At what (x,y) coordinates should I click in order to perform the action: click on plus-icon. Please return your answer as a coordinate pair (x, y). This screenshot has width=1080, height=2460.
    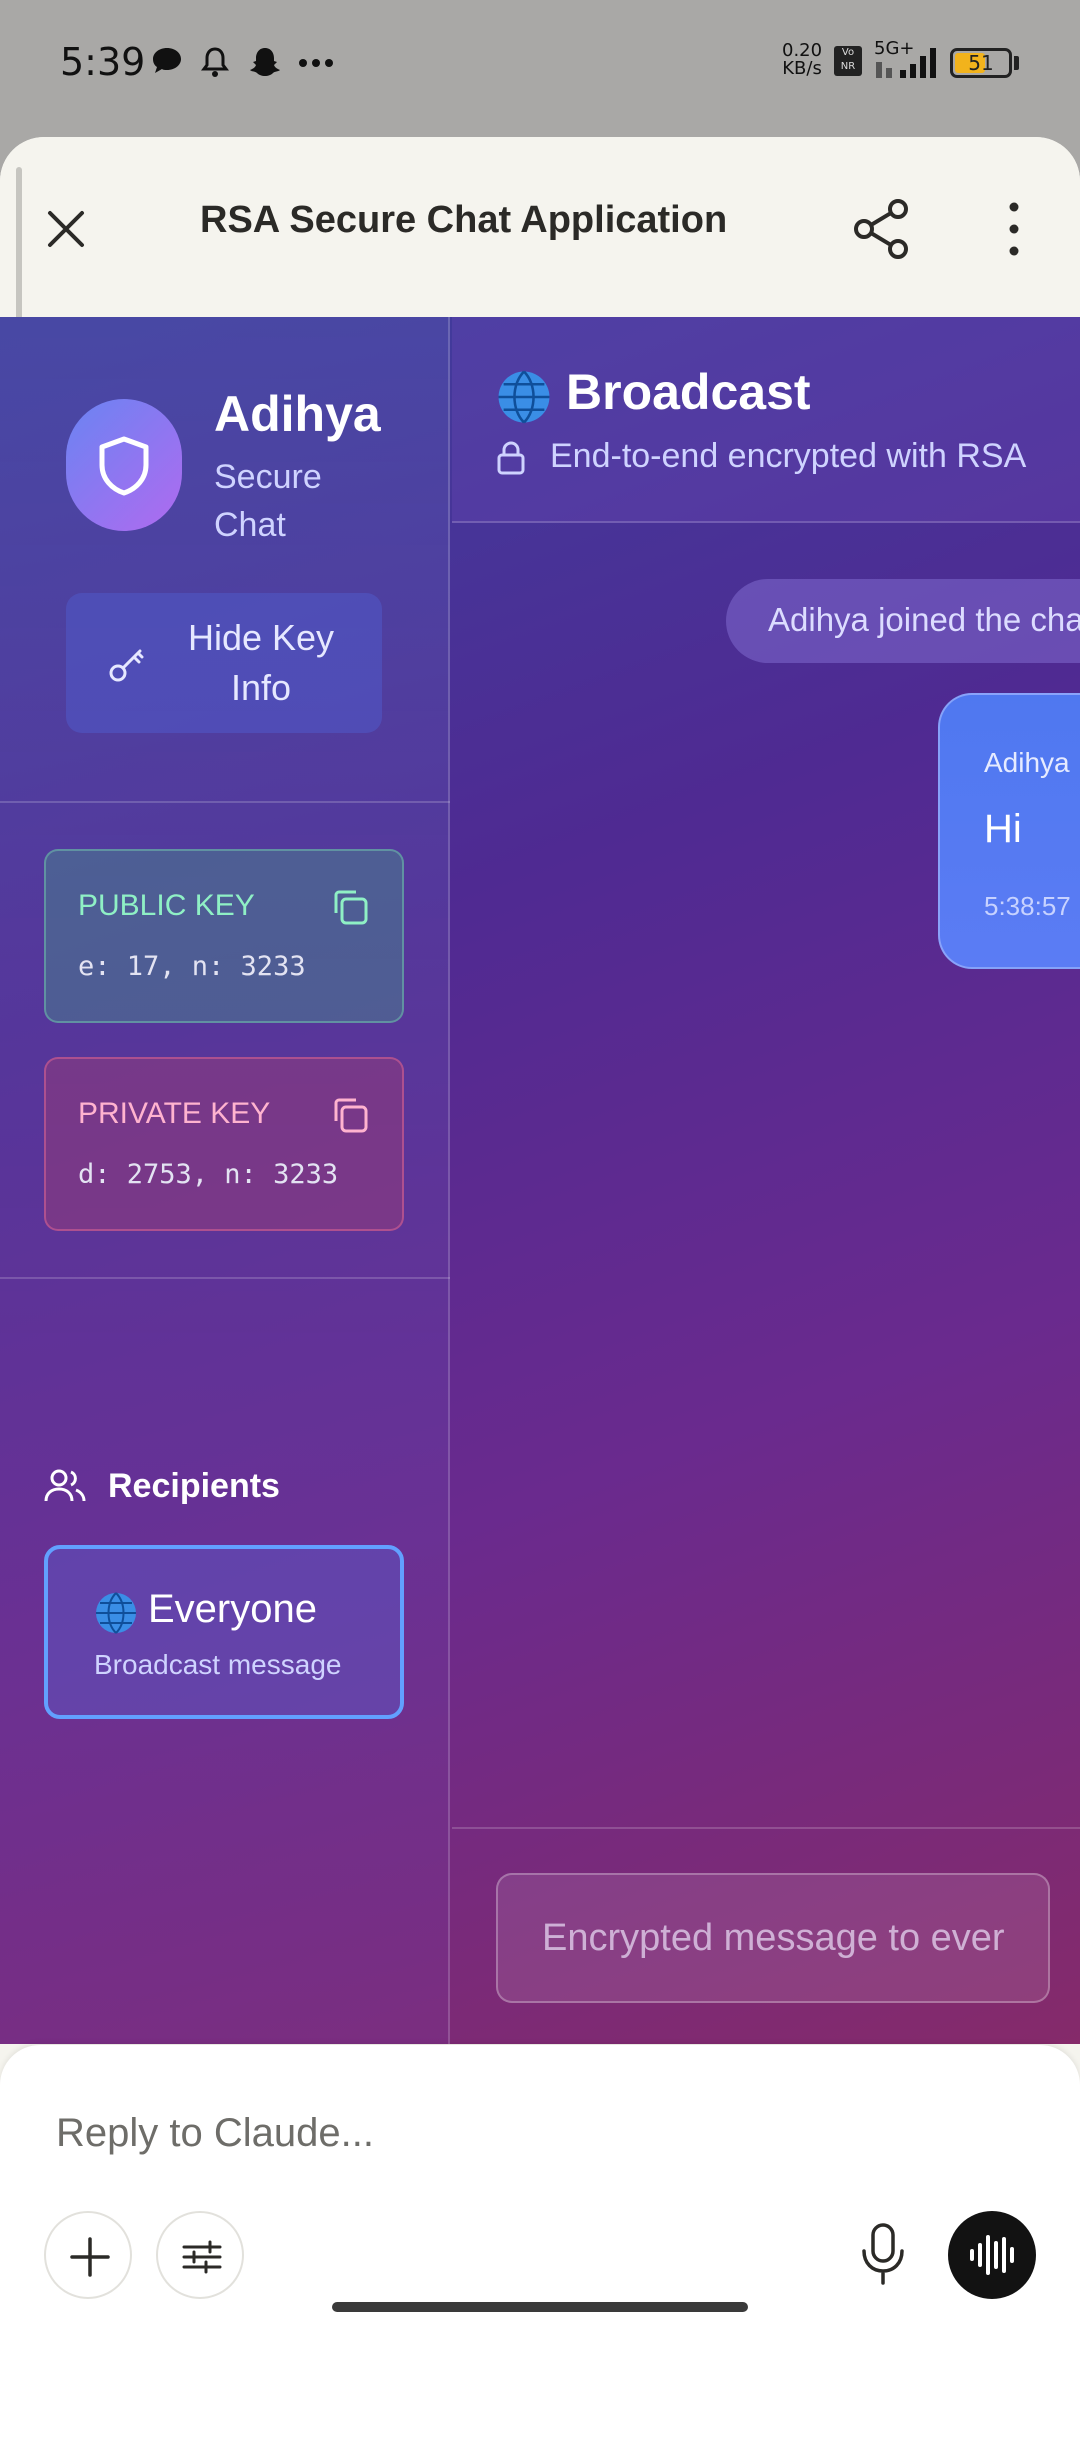
    Looking at the image, I should click on (90, 2257).